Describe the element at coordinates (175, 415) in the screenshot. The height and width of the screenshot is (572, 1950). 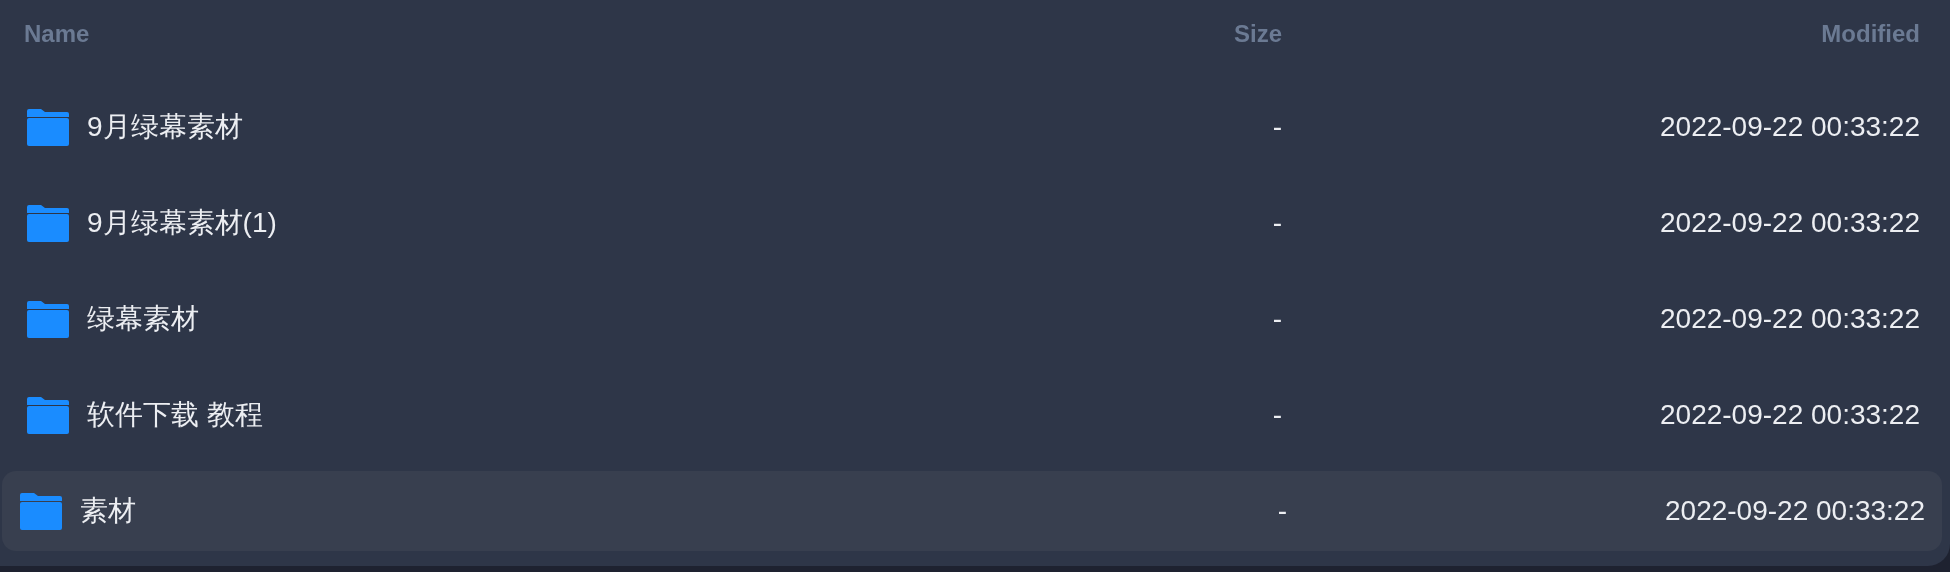
I see `file-name: 软件下载 教程` at that location.